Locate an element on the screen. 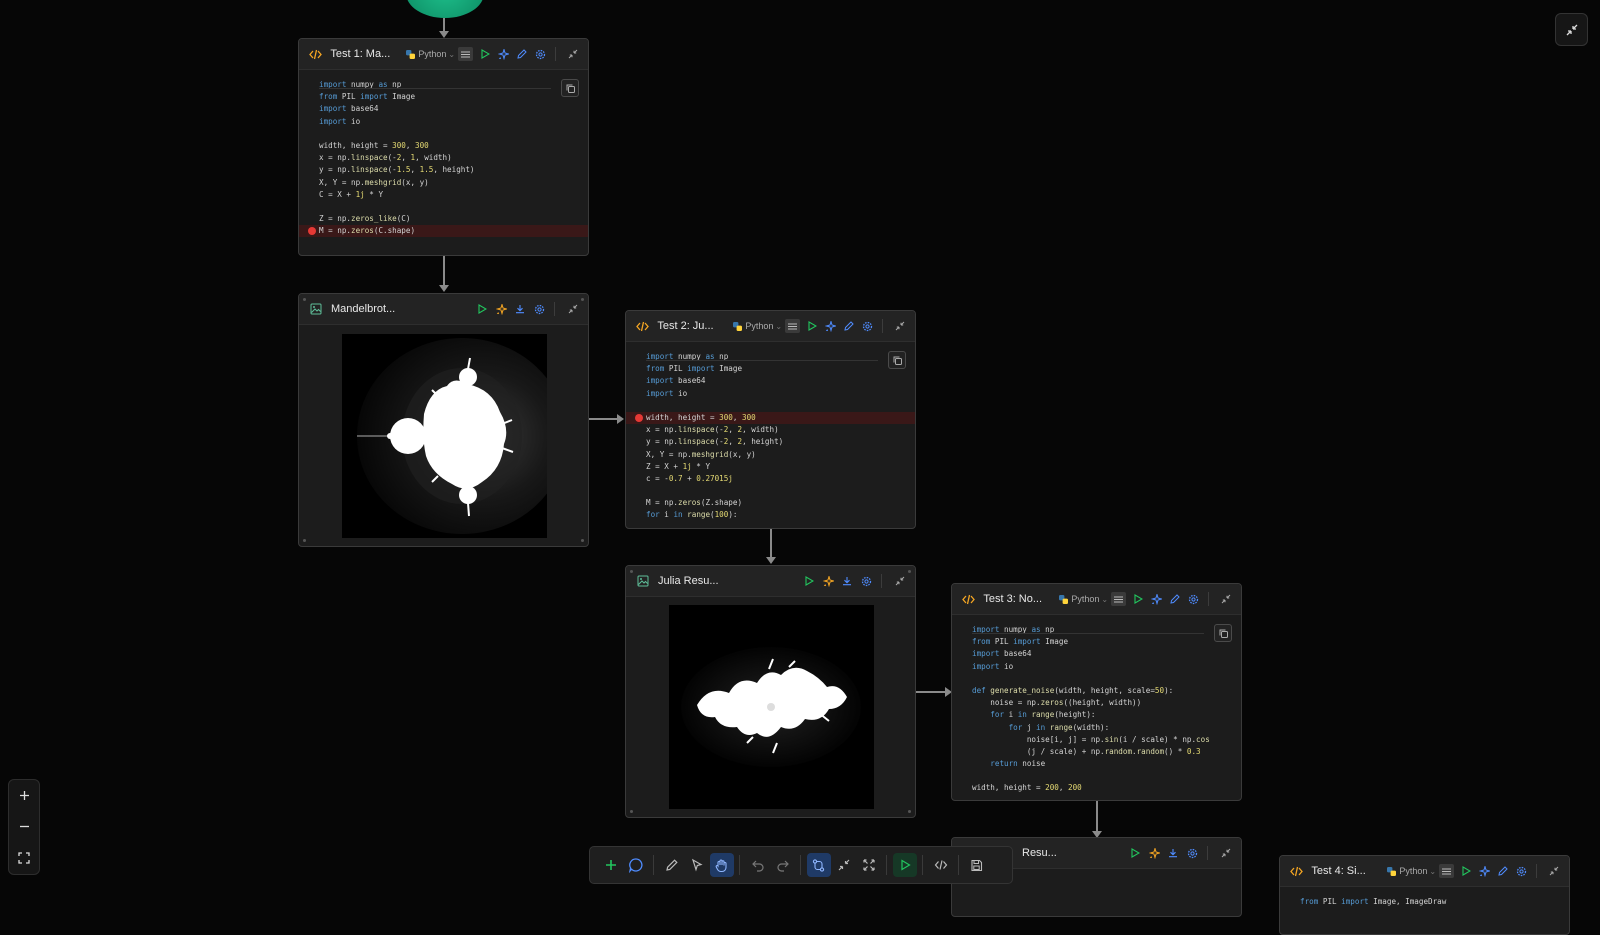 The width and height of the screenshot is (1600, 935). code-line: (j / scale) + np.random.random() * 0.3 is located at coordinates (1101, 752).